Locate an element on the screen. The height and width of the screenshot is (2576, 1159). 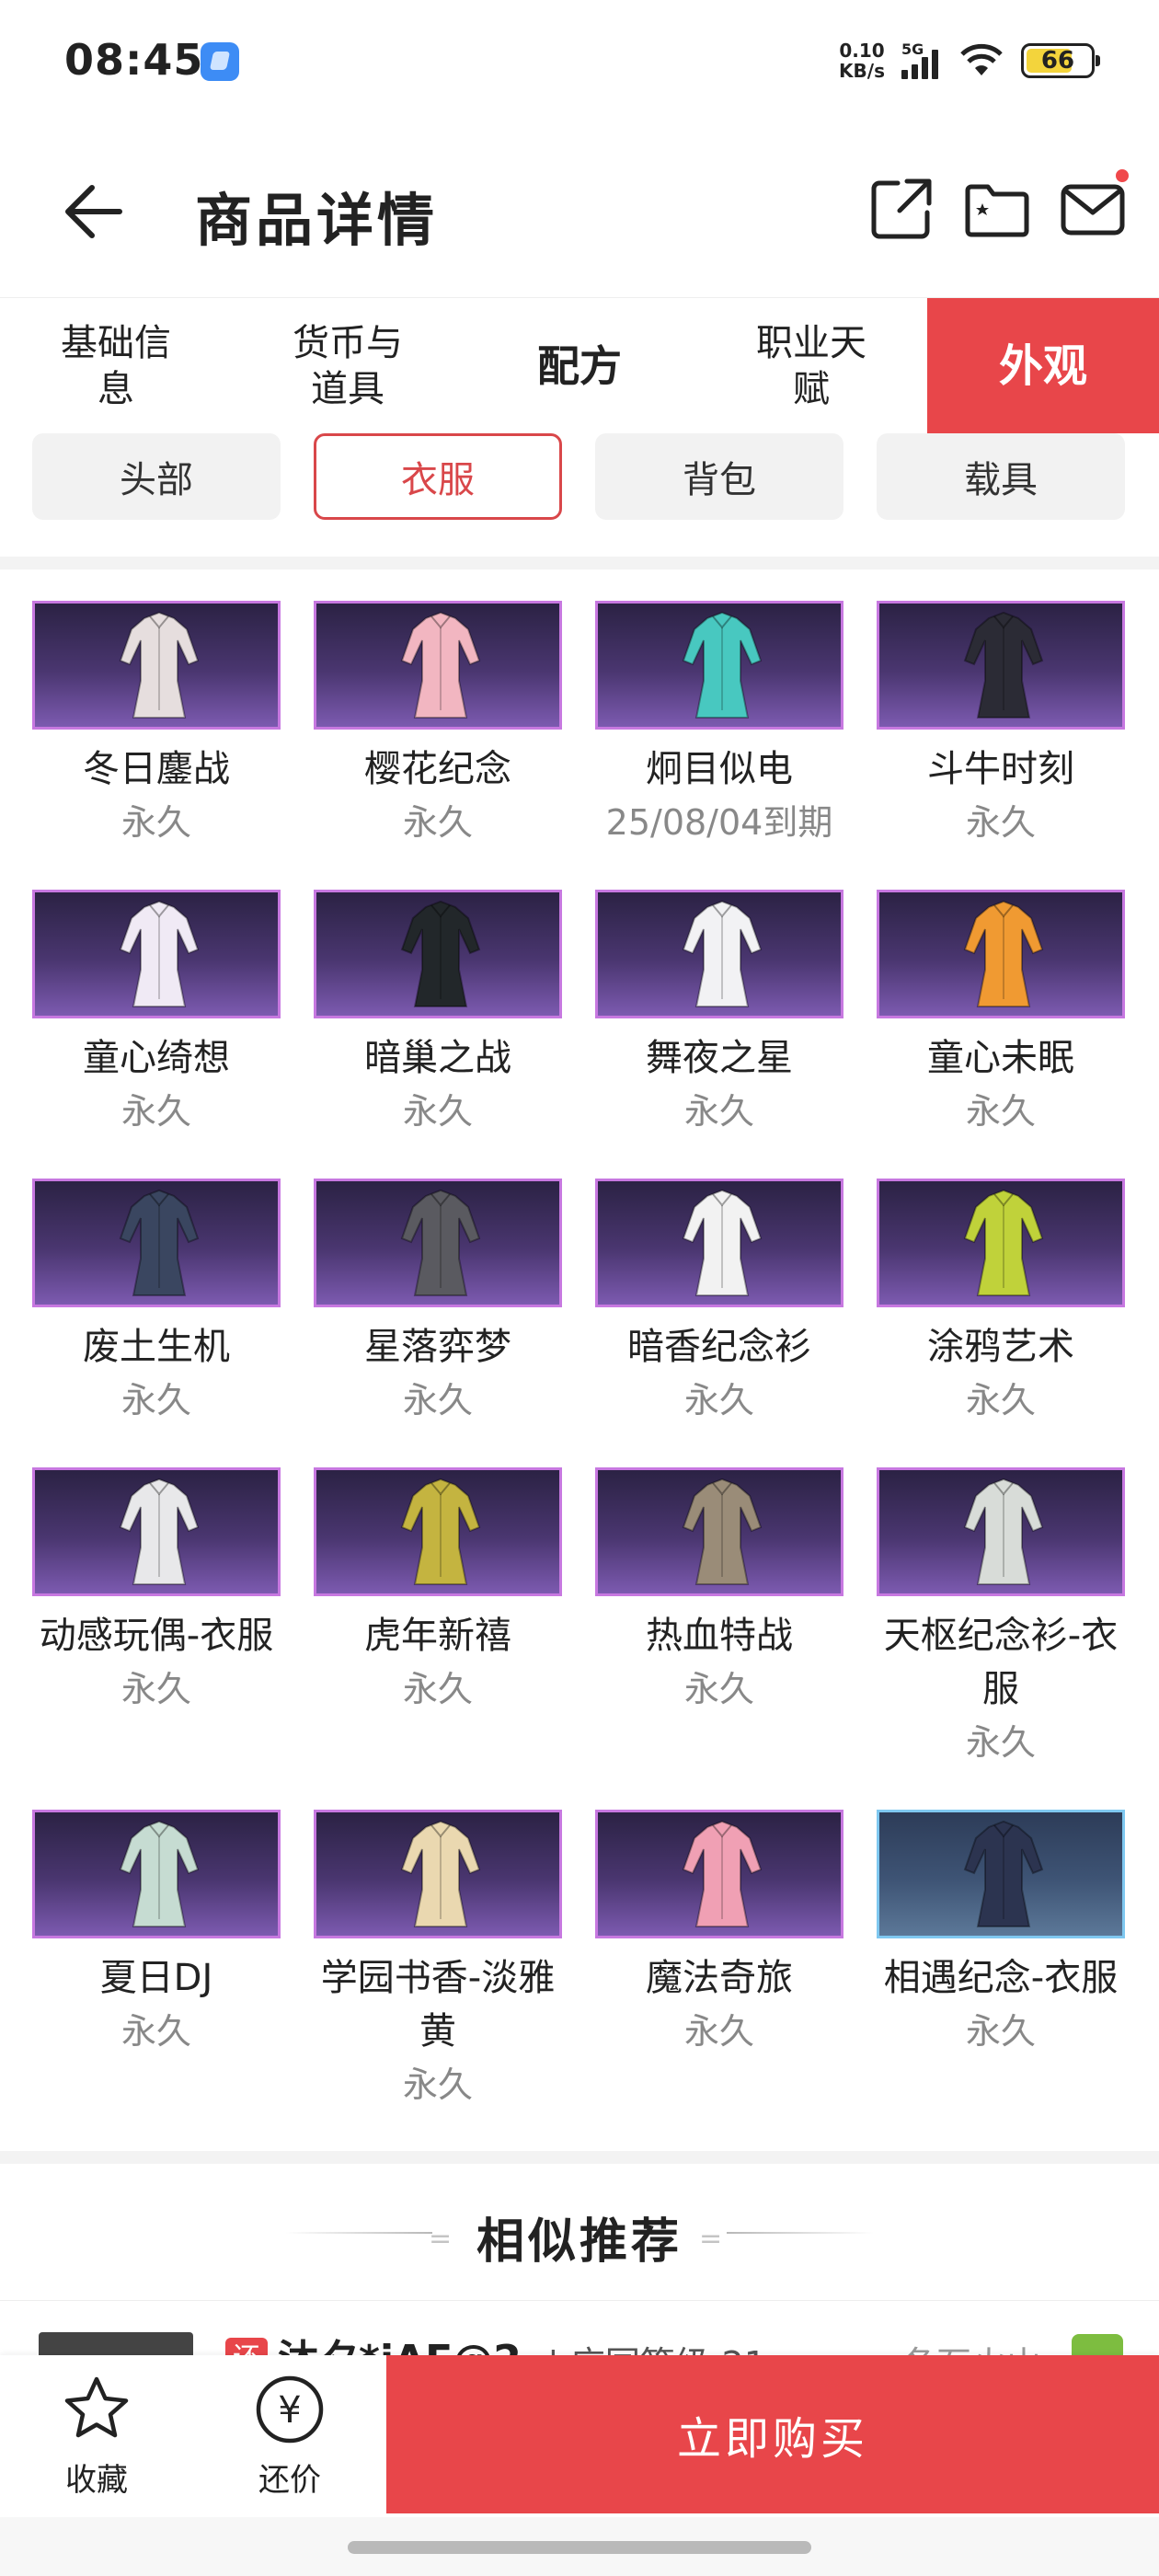
buy-now-button: 立即购买 is located at coordinates (772, 2434).